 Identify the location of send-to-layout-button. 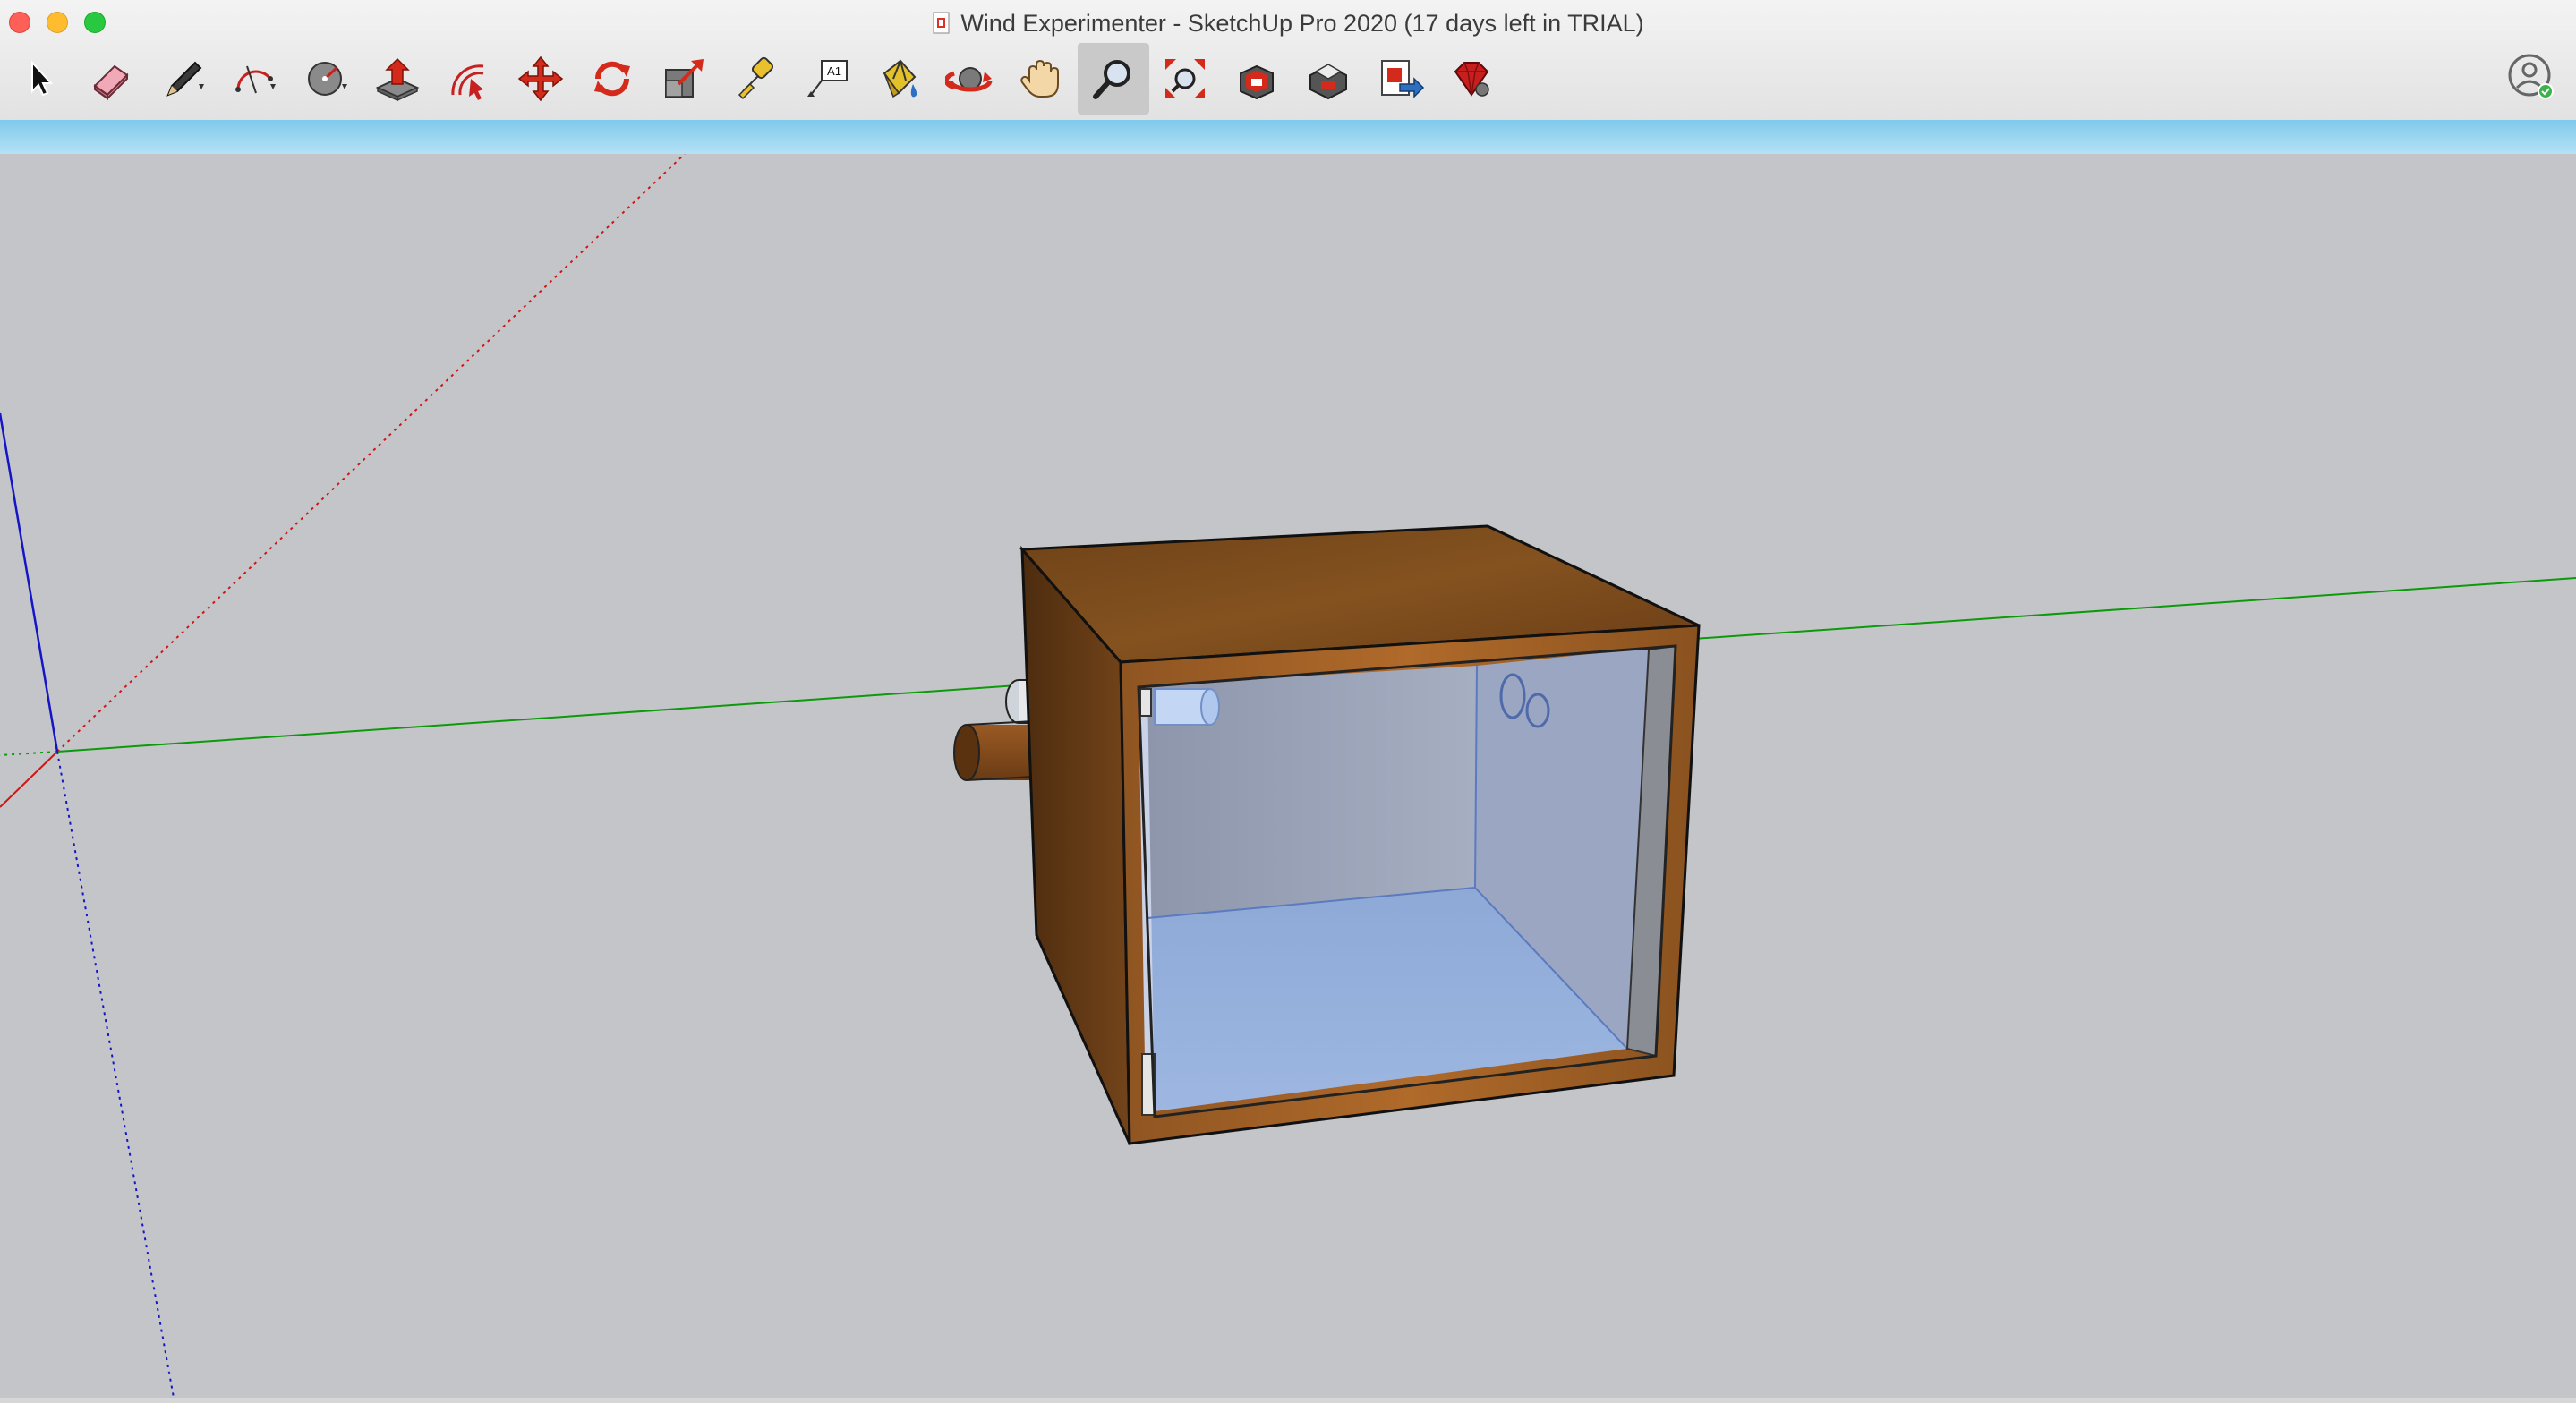
(1400, 79).